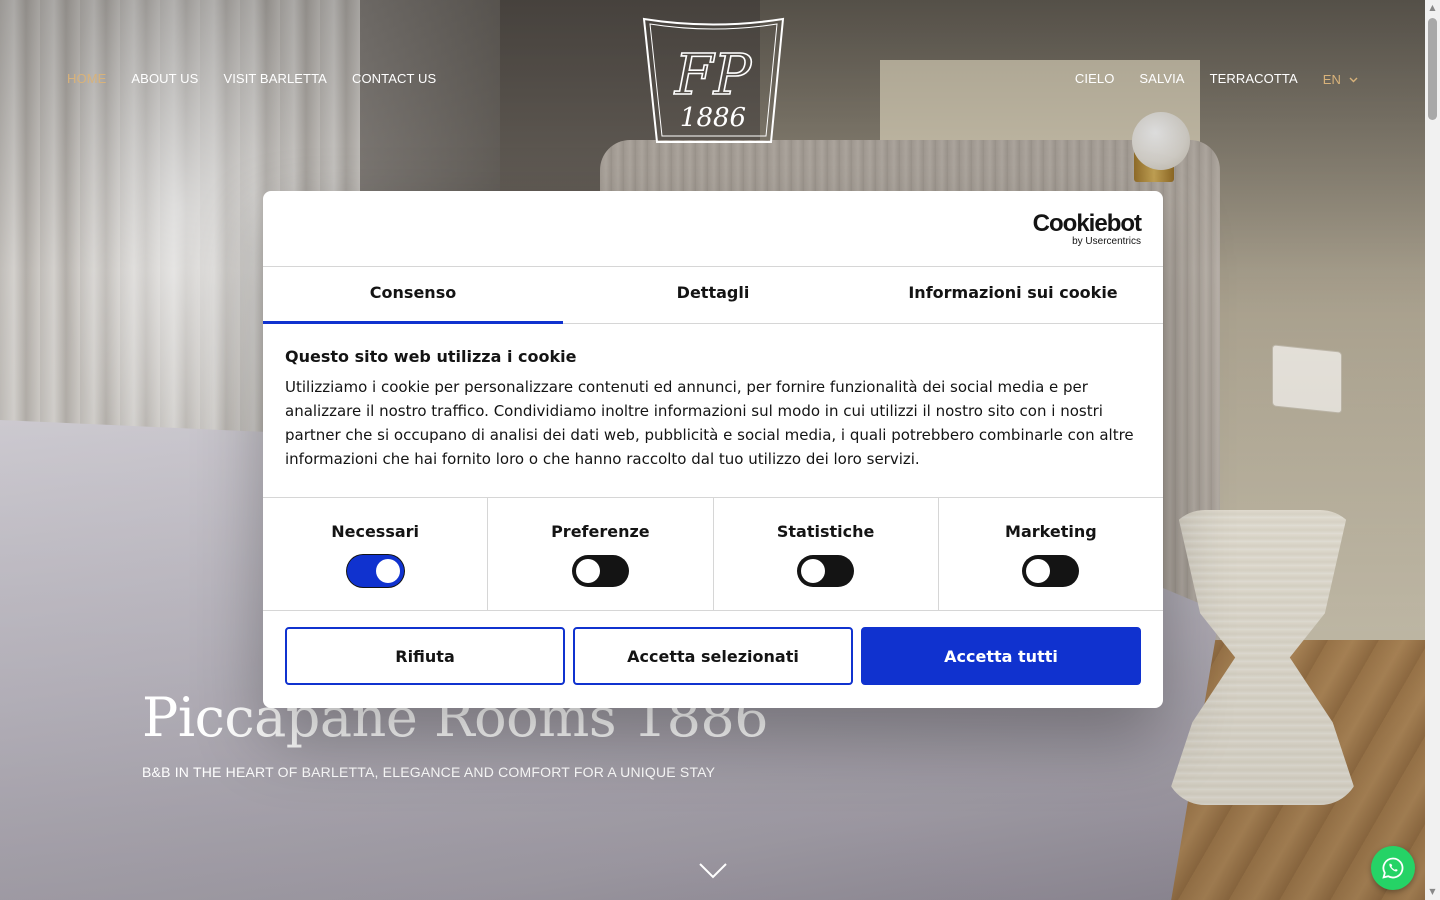 The width and height of the screenshot is (1440, 900). Describe the element at coordinates (713, 656) in the screenshot. I see `accept-selected-button: Accetta selezionati` at that location.